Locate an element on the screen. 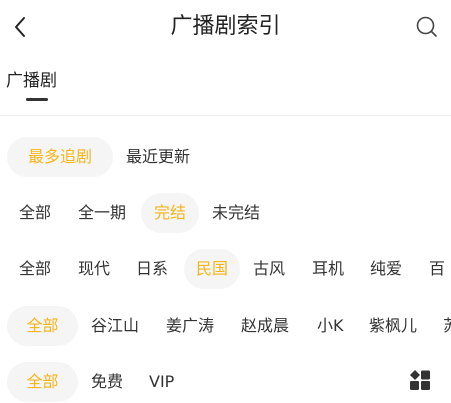 This screenshot has height=403, width=451. chip-price-free: 免费 is located at coordinates (107, 382).